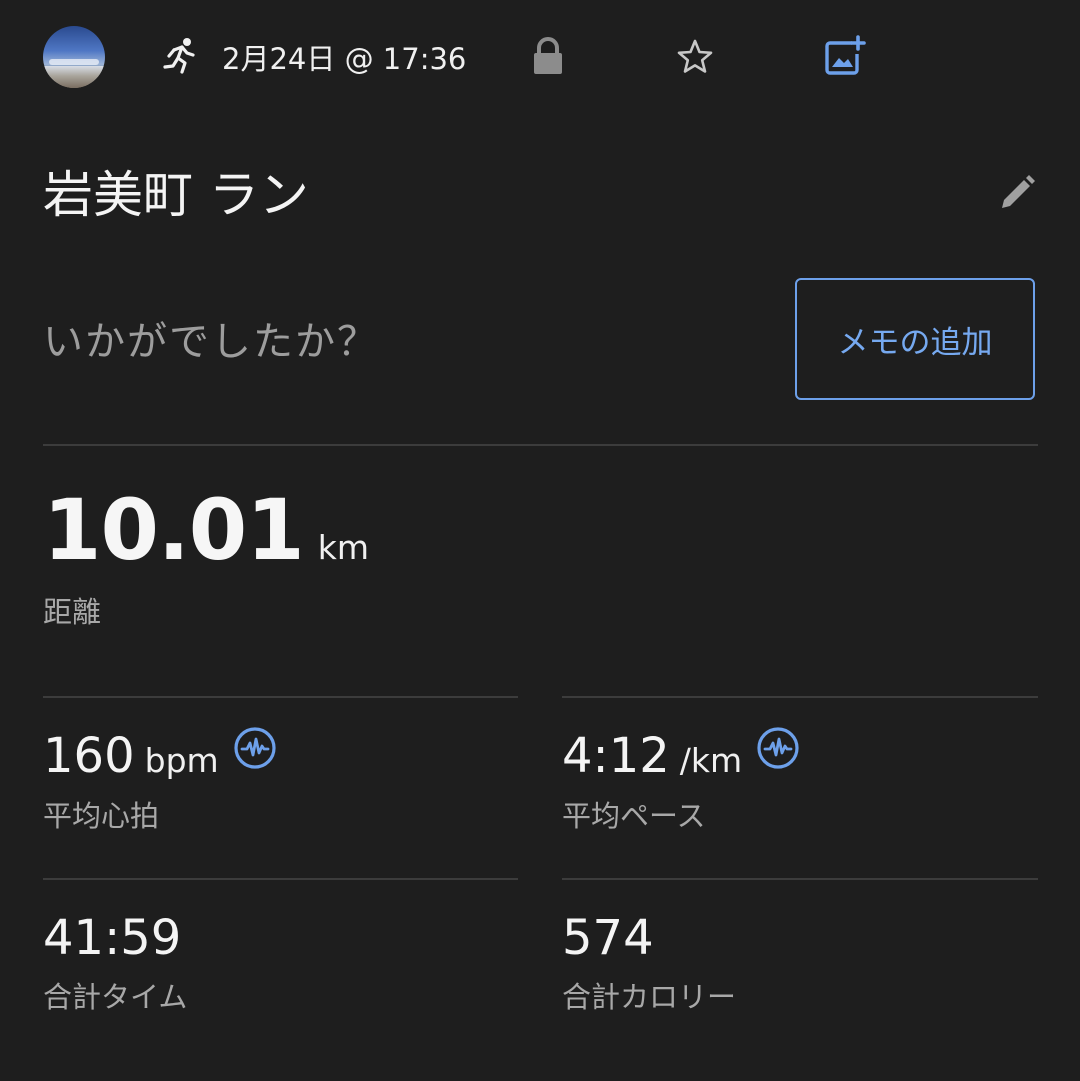 The width and height of the screenshot is (1080, 1081). Describe the element at coordinates (174, 530) in the screenshot. I see `distance-value: 10.01` at that location.